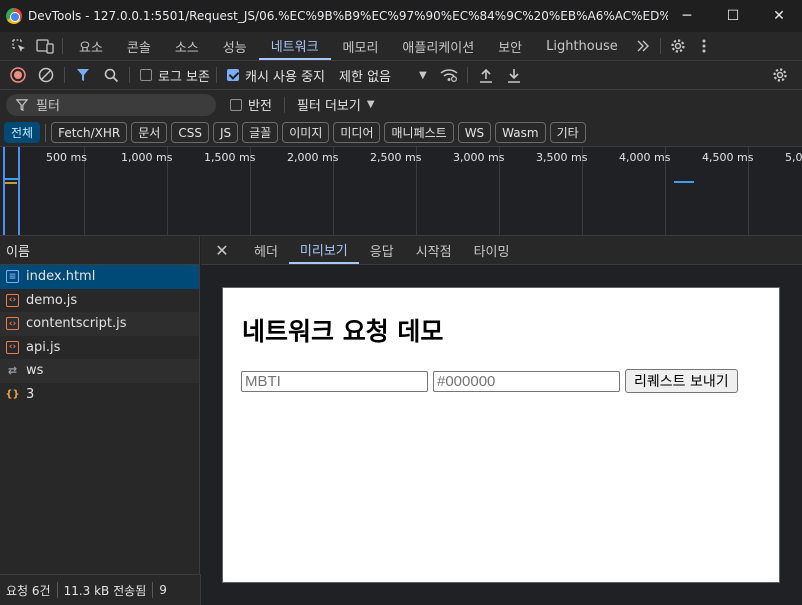  Describe the element at coordinates (149, 132) in the screenshot. I see `type-filter-doc: 문서` at that location.